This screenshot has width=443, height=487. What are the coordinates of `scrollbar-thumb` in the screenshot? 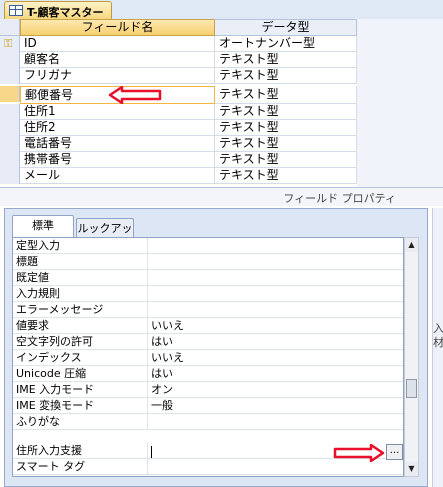 It's located at (411, 388).